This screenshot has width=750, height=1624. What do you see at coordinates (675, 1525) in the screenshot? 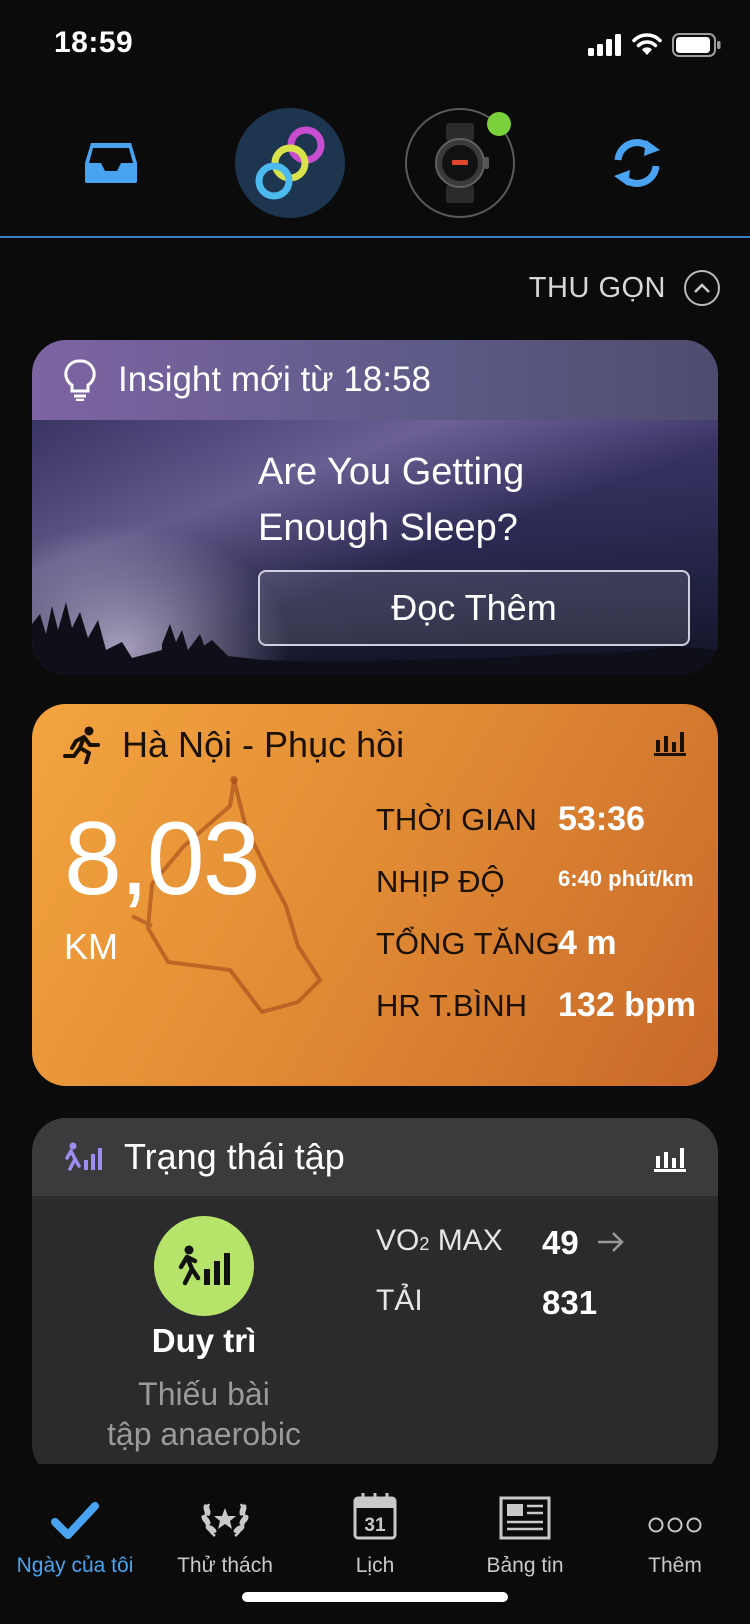
I see `more-dots-icon` at bounding box center [675, 1525].